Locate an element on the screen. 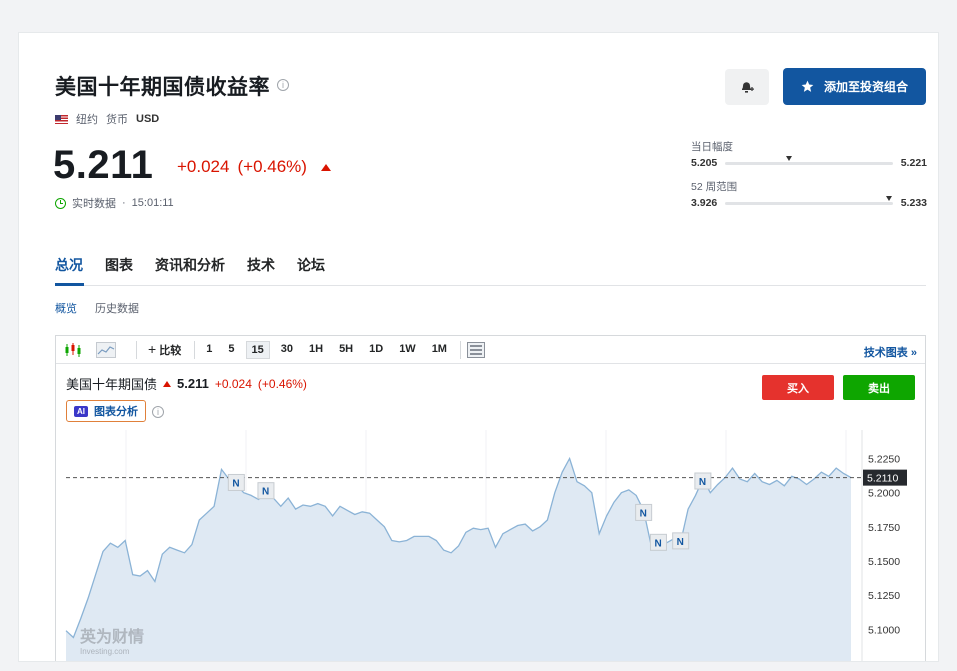 The image size is (957, 671). tab-chart: 图表 is located at coordinates (119, 265).